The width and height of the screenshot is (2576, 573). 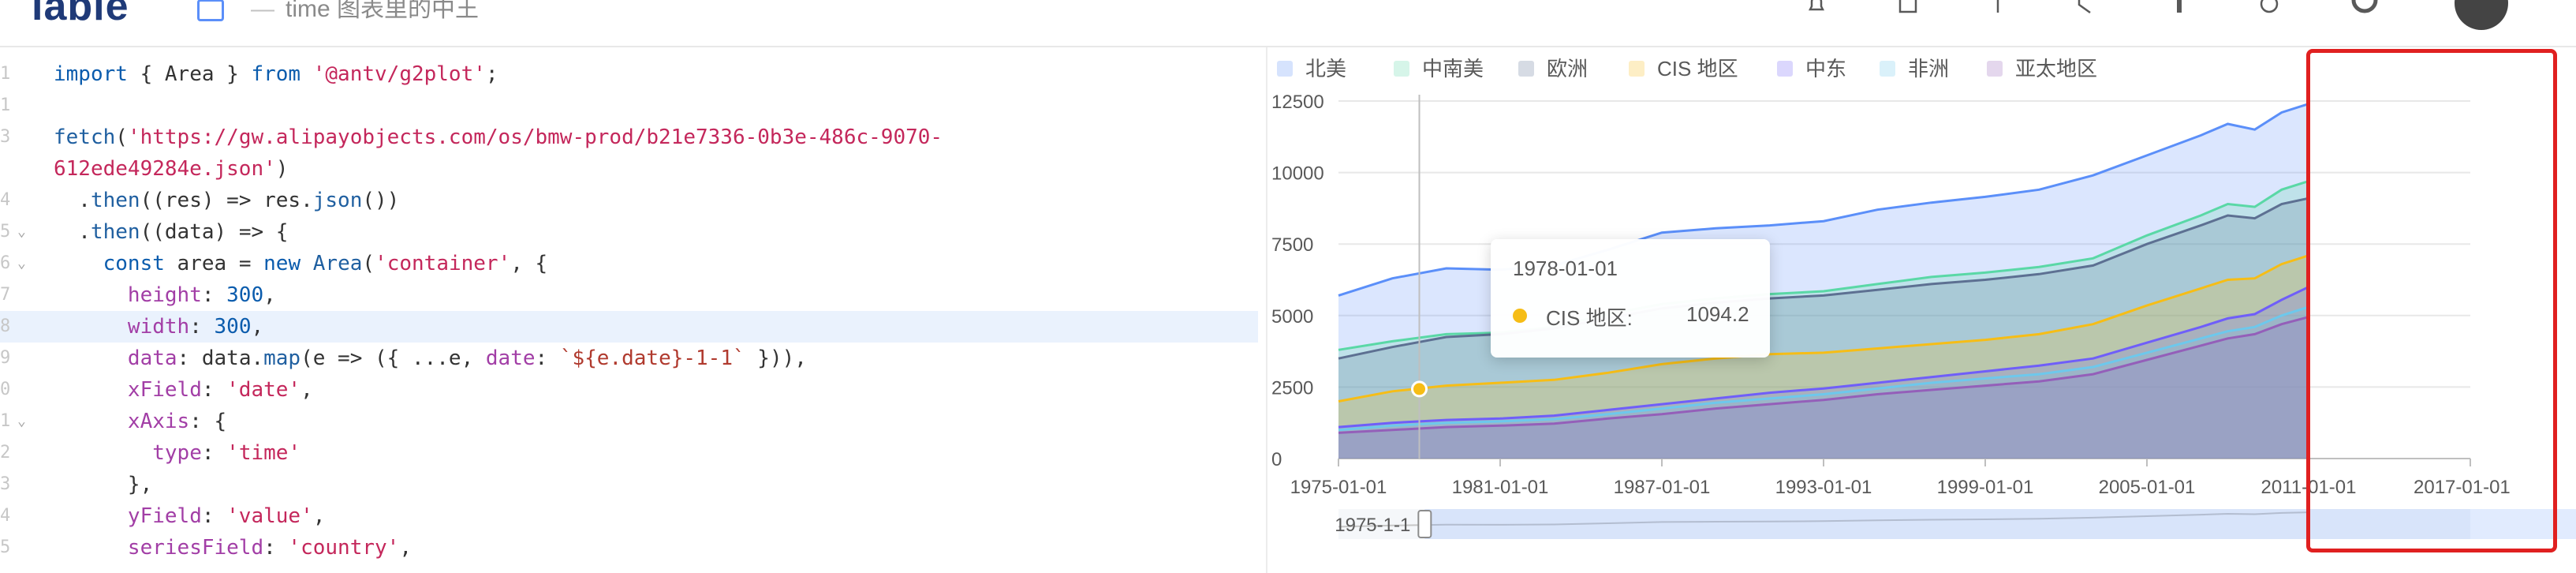 What do you see at coordinates (1662, 487) in the screenshot?
I see `x-tick-label: 1987-01-01` at bounding box center [1662, 487].